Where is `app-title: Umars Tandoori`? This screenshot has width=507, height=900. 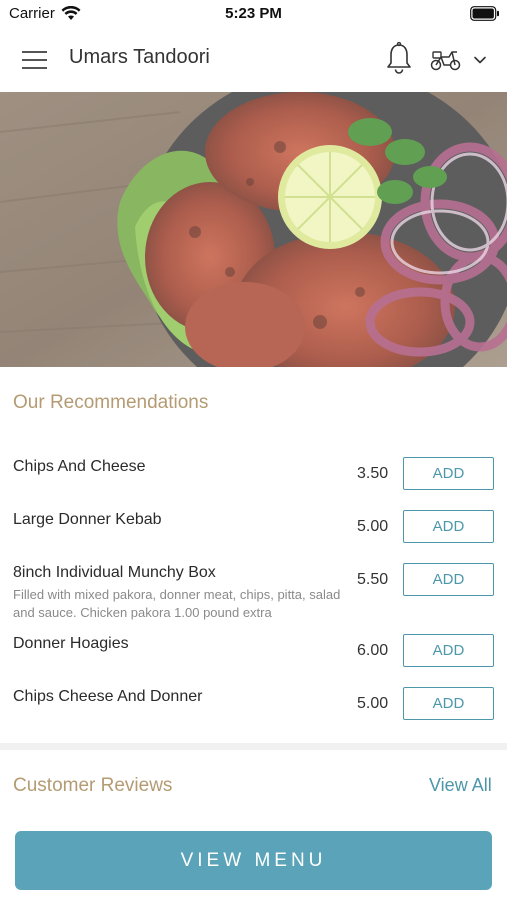
app-title: Umars Tandoori is located at coordinates (139, 57).